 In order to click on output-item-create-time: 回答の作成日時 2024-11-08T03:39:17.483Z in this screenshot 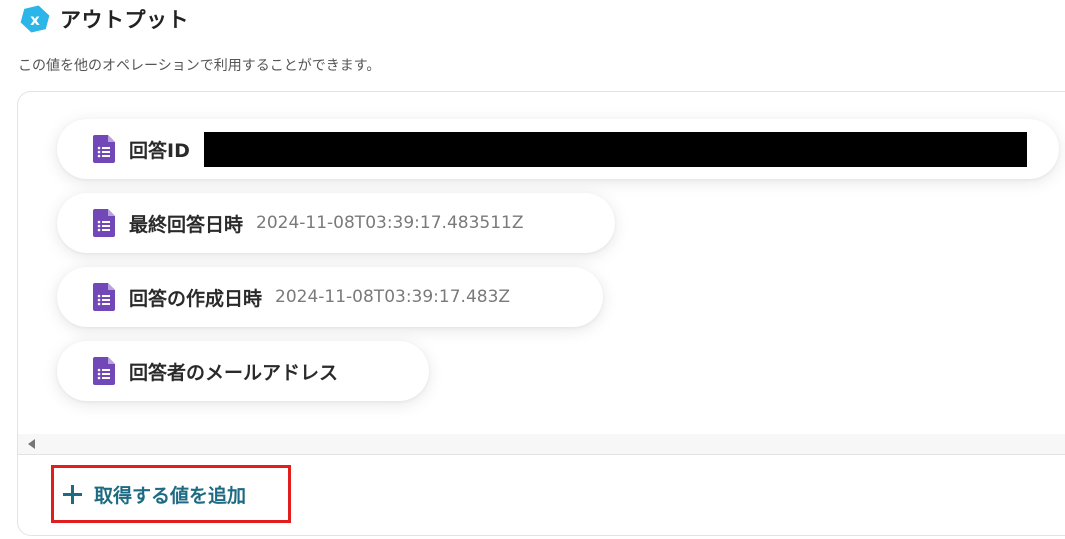, I will do `click(330, 297)`.